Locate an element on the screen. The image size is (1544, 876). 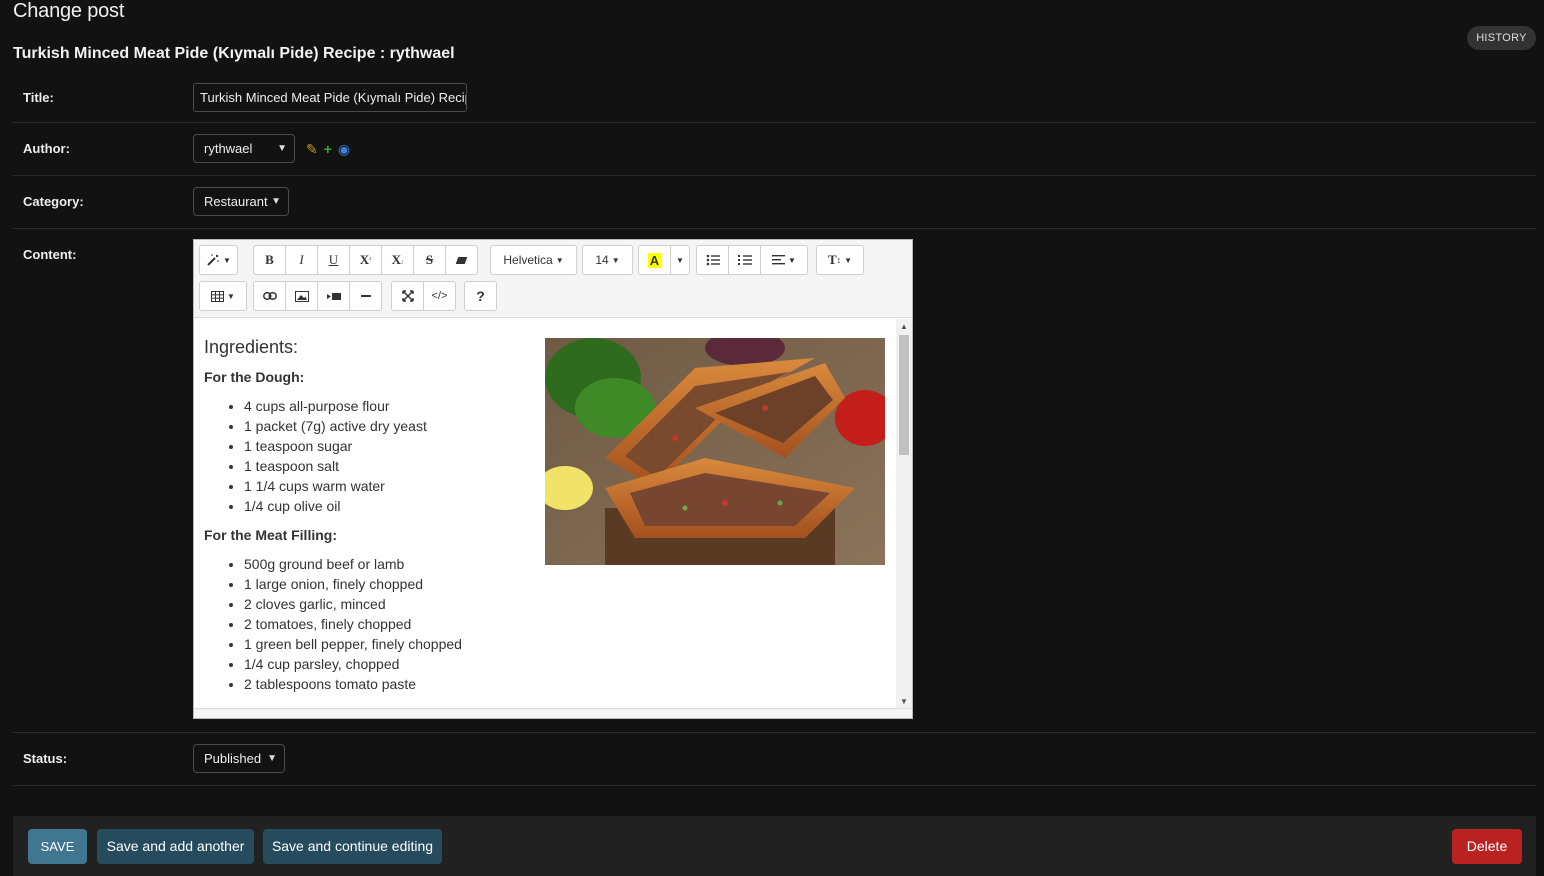
category-select: Restaurant ▼ is located at coordinates (241, 201).